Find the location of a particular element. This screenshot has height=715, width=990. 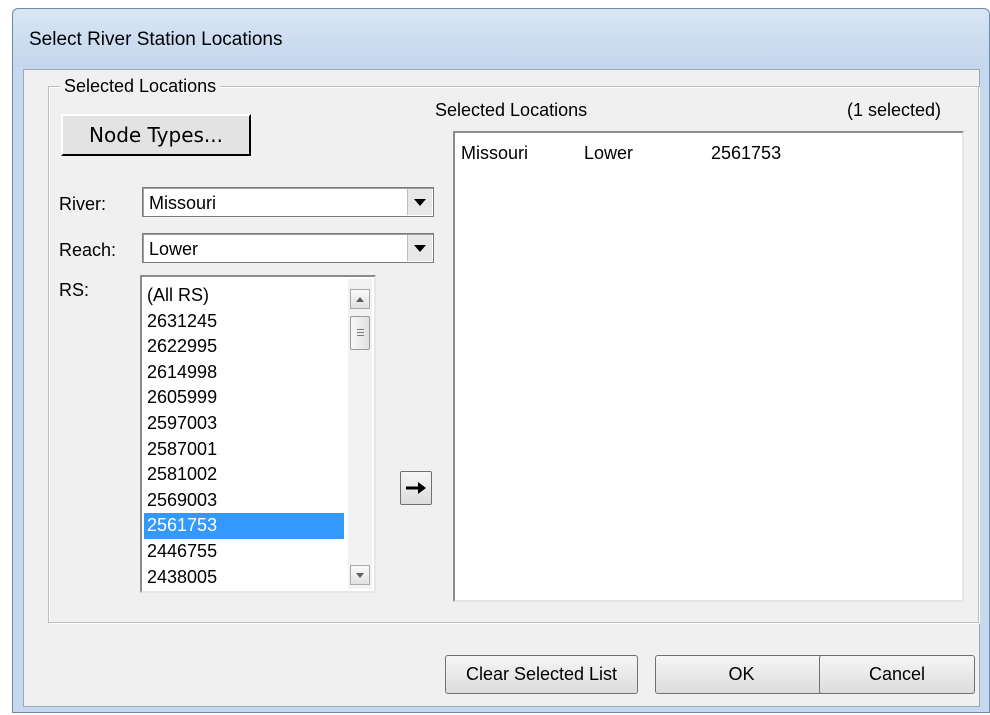

river-dropdown: Missouri is located at coordinates (288, 202).